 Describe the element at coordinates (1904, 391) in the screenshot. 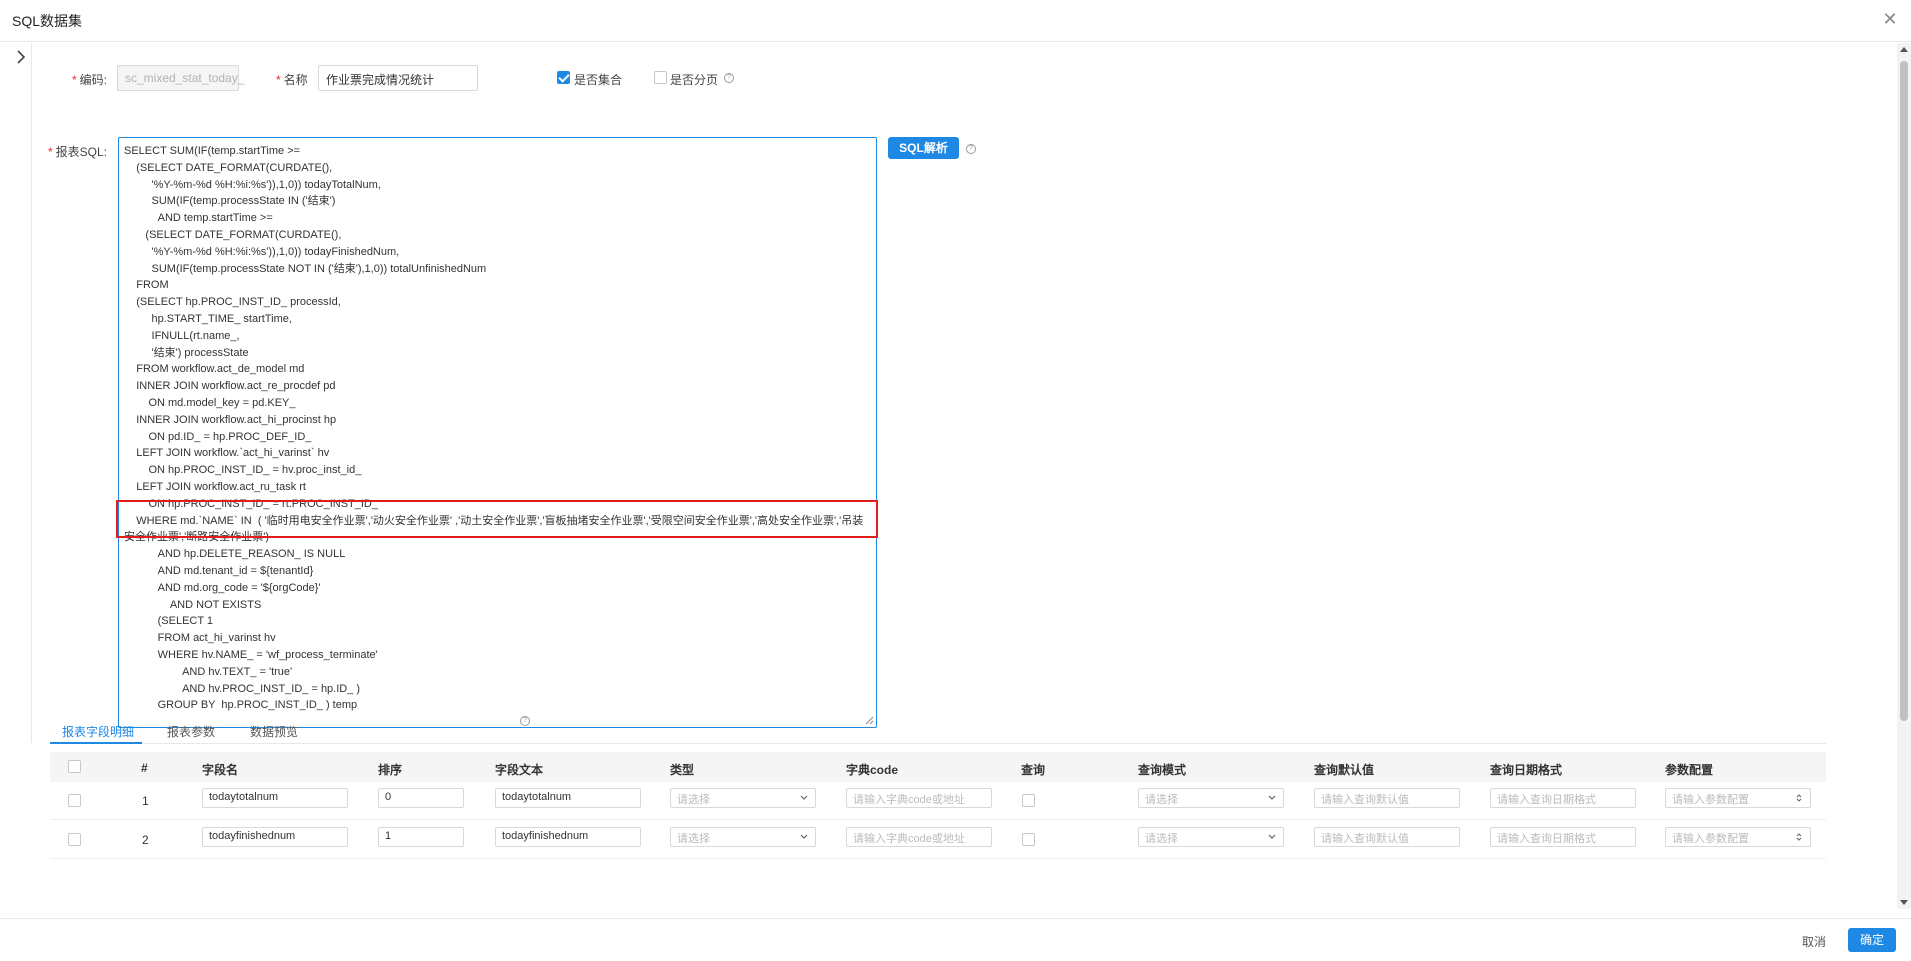

I see `scroll-thumb` at that location.